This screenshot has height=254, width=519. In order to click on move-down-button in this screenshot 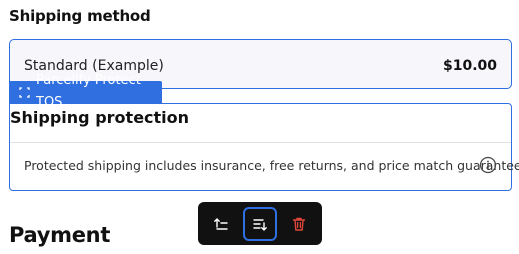, I will do `click(260, 224)`.